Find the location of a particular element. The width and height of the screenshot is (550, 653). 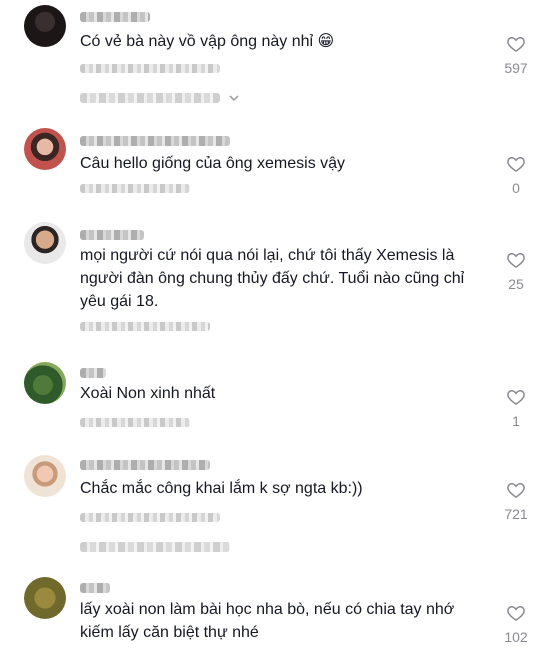

comment-text: Có vẻ bà này vồ vập ông này nhỉ 😁 is located at coordinates (207, 41).